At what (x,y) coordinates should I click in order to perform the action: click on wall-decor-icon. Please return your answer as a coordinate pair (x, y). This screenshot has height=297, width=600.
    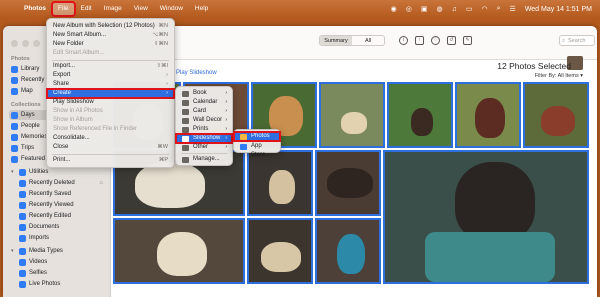
    Looking at the image, I should click on (185, 120).